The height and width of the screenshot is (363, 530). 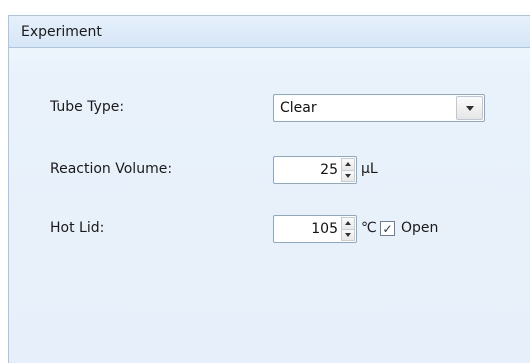 I want to click on reaction-volume-spin-buttons, so click(x=348, y=170).